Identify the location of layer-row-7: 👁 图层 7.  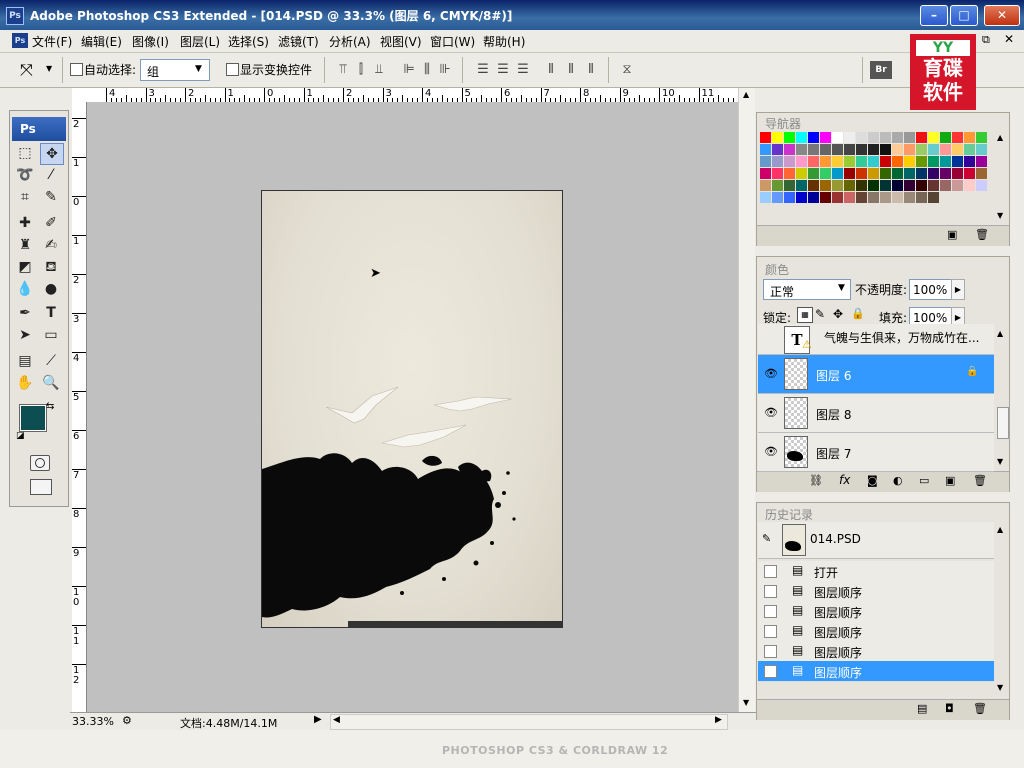
(876, 452).